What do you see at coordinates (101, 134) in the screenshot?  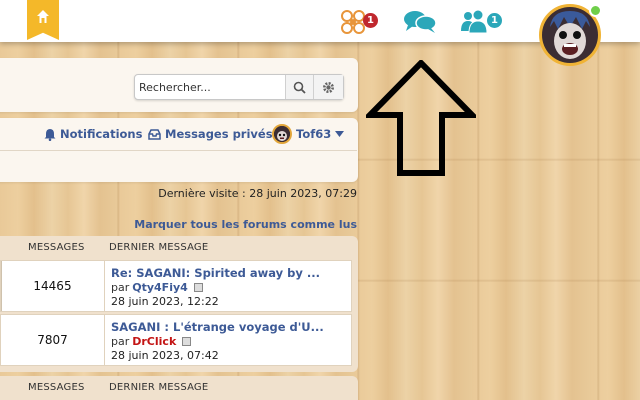 I see `notifications-label: Notifications` at bounding box center [101, 134].